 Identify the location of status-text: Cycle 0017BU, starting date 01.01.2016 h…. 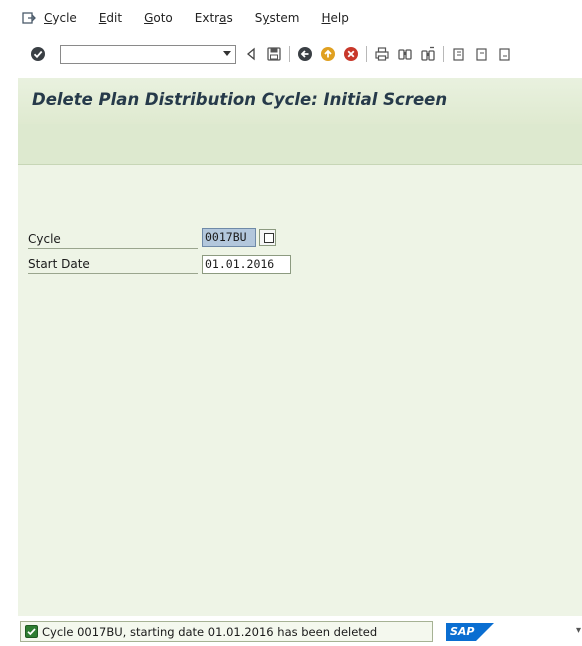
(210, 631).